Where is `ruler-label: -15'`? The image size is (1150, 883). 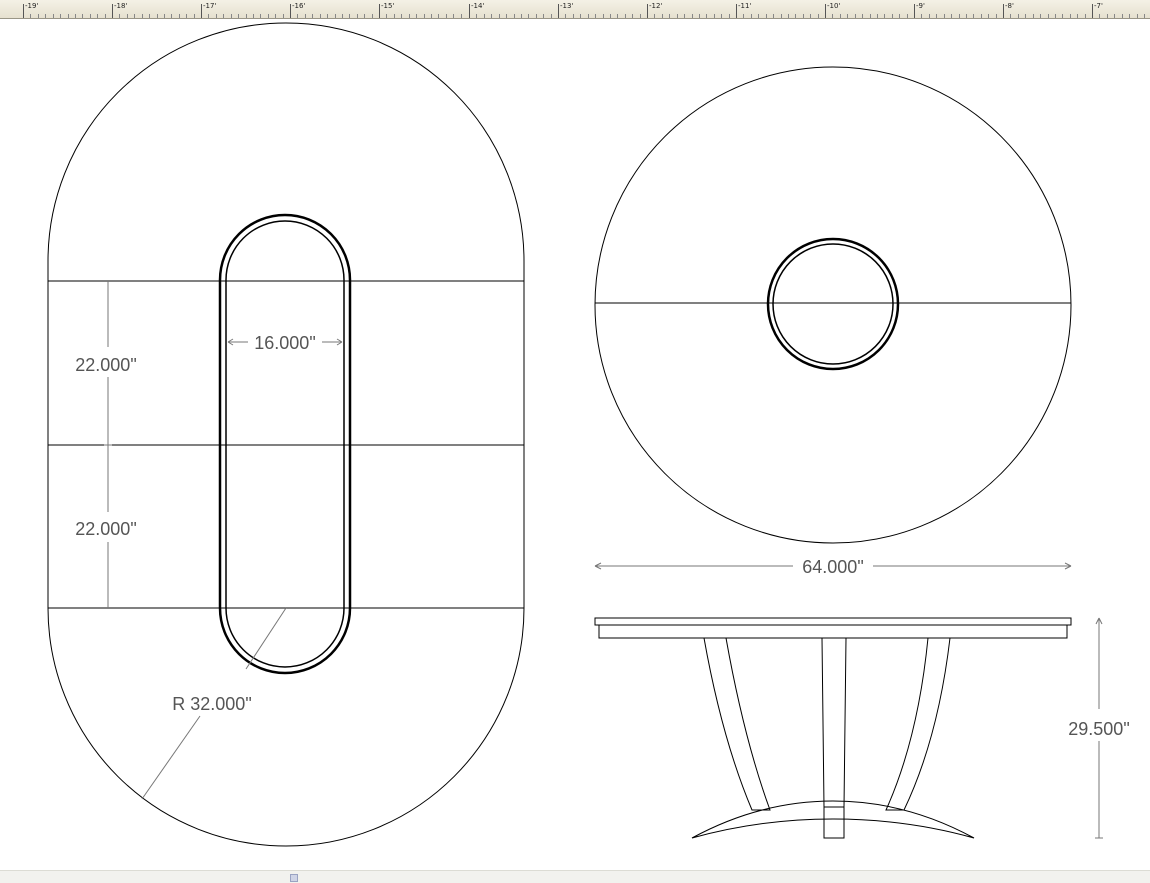
ruler-label: -15' is located at coordinates (388, 6).